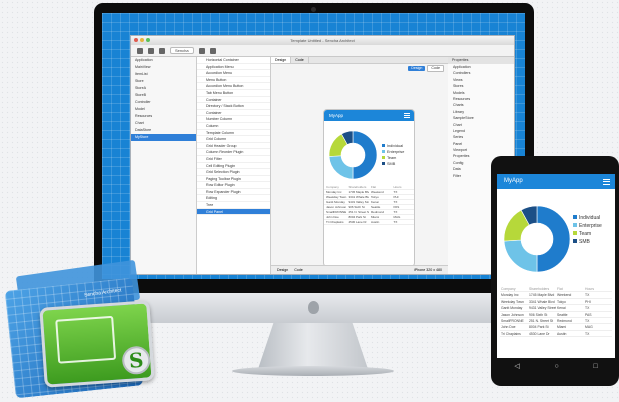  I want to click on project-tree-item: StoreA, so click(163, 88).